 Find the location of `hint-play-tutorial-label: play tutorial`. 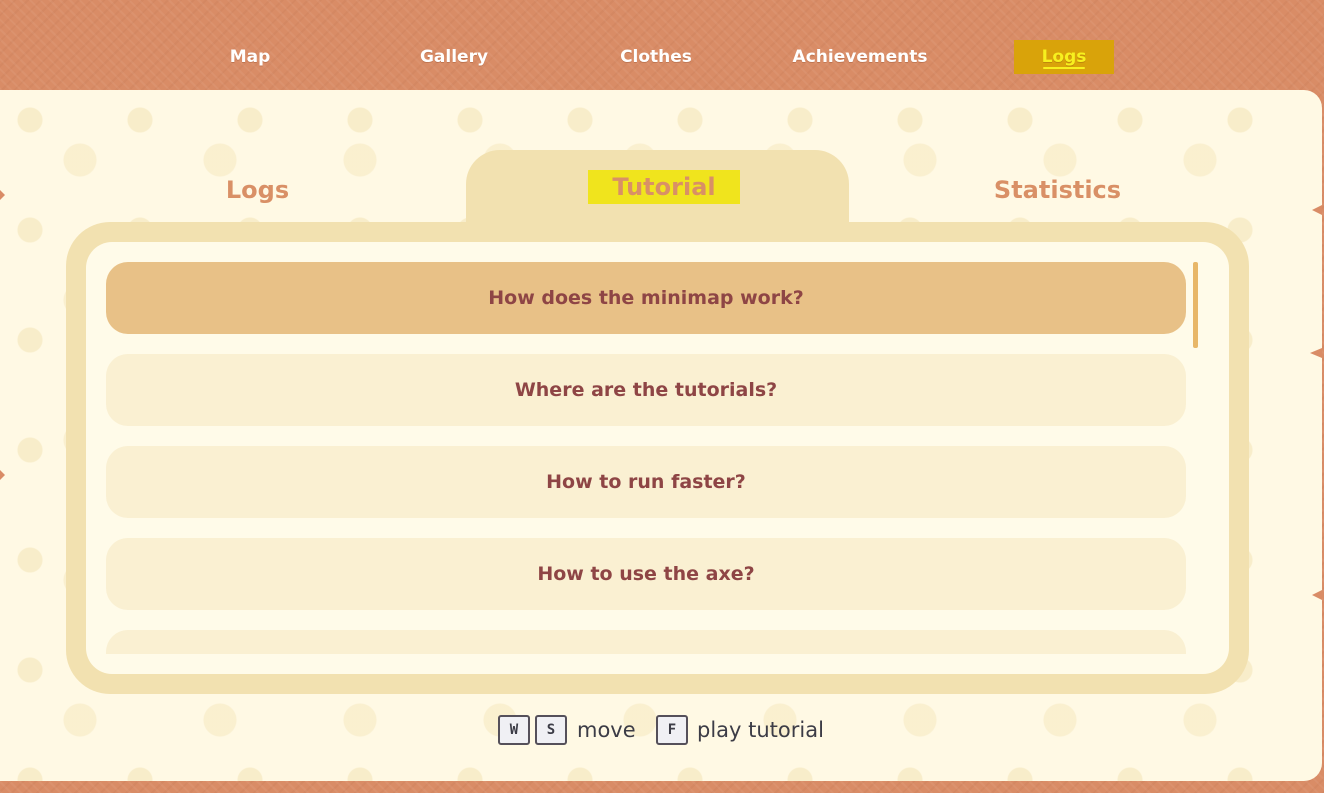

hint-play-tutorial-label: play tutorial is located at coordinates (760, 730).